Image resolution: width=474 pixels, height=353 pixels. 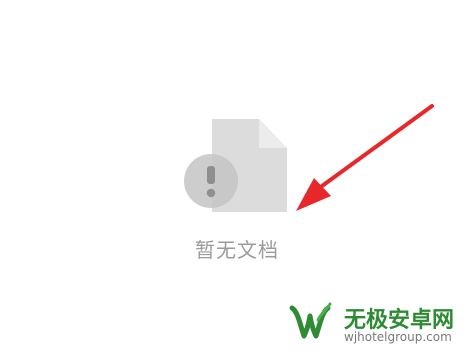 What do you see at coordinates (398, 337) in the screenshot?
I see `watermark-url: wjhotelgroup.com` at bounding box center [398, 337].